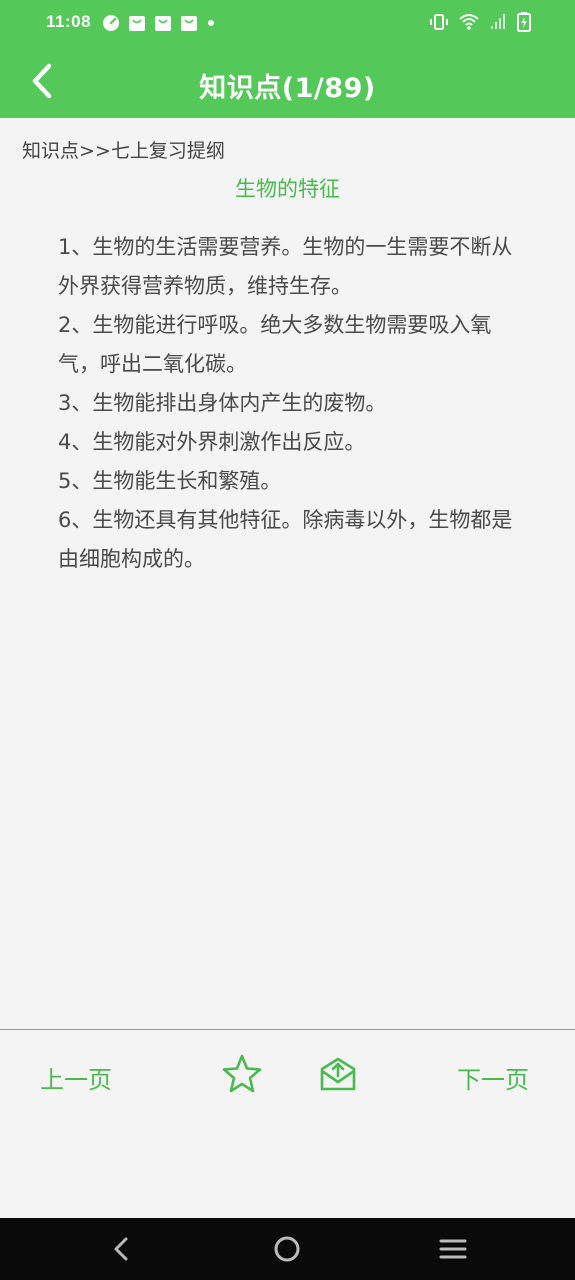  What do you see at coordinates (285, 539) in the screenshot?
I see `content-paragraph: 6、生物还具有其他特征。除病毒以外，生物都是由细胞构成的。` at bounding box center [285, 539].